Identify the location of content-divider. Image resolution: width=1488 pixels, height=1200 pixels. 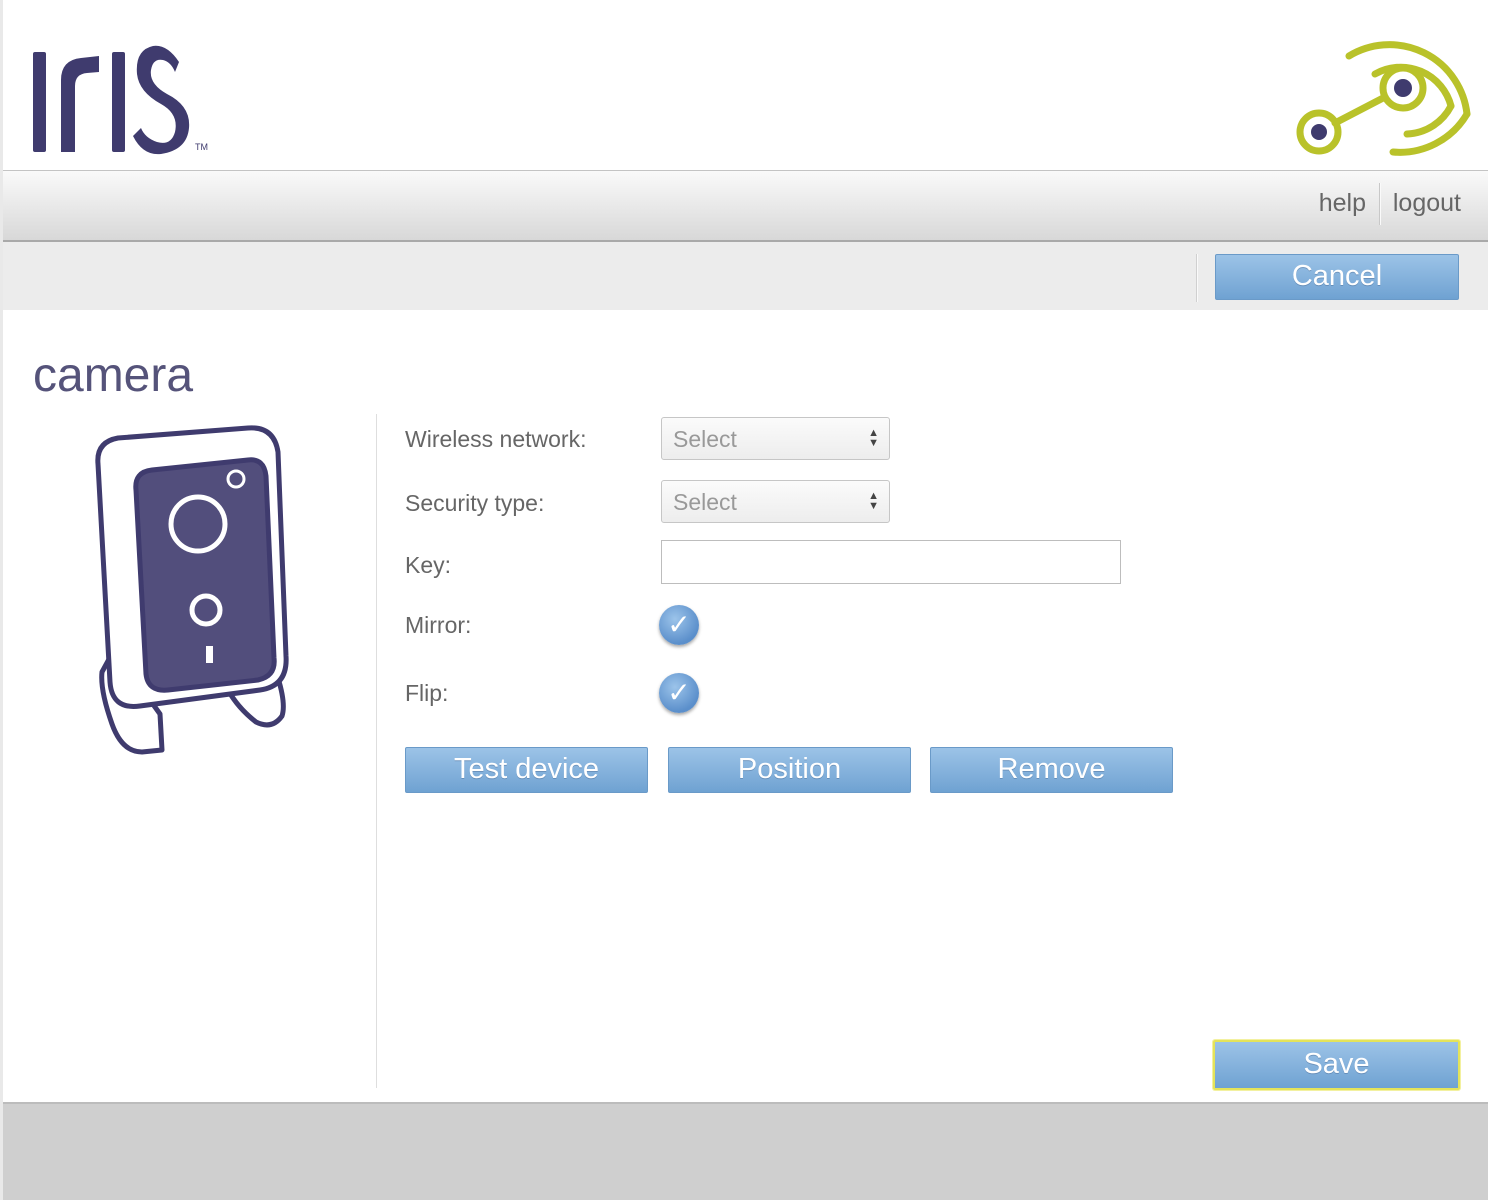
(376, 751).